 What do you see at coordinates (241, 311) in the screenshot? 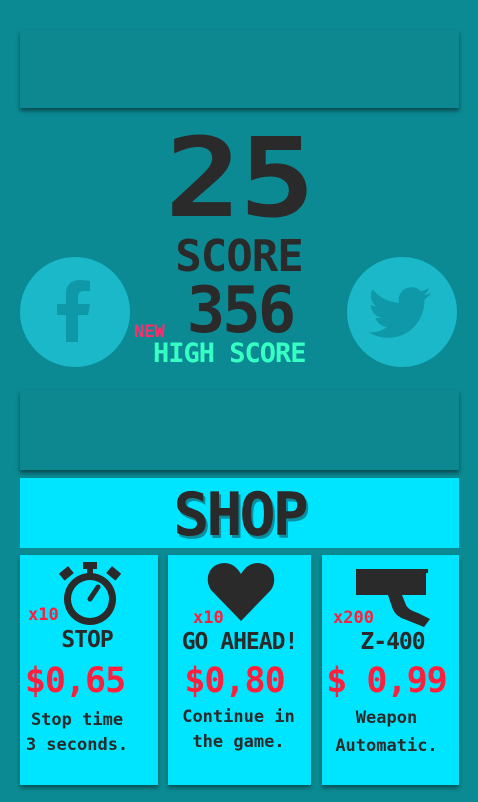
I see `high-score-value: 356` at bounding box center [241, 311].